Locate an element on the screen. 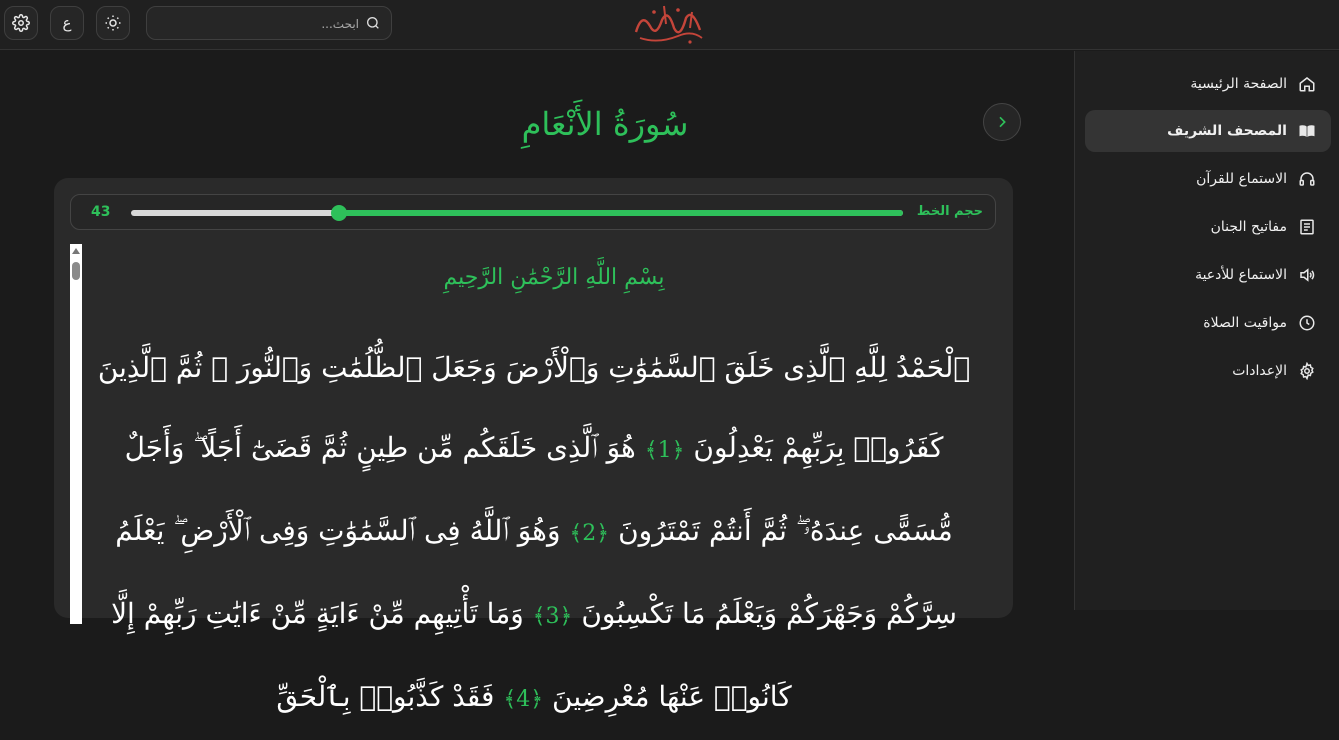 This screenshot has width=1339, height=740. clock-icon is located at coordinates (1307, 323).